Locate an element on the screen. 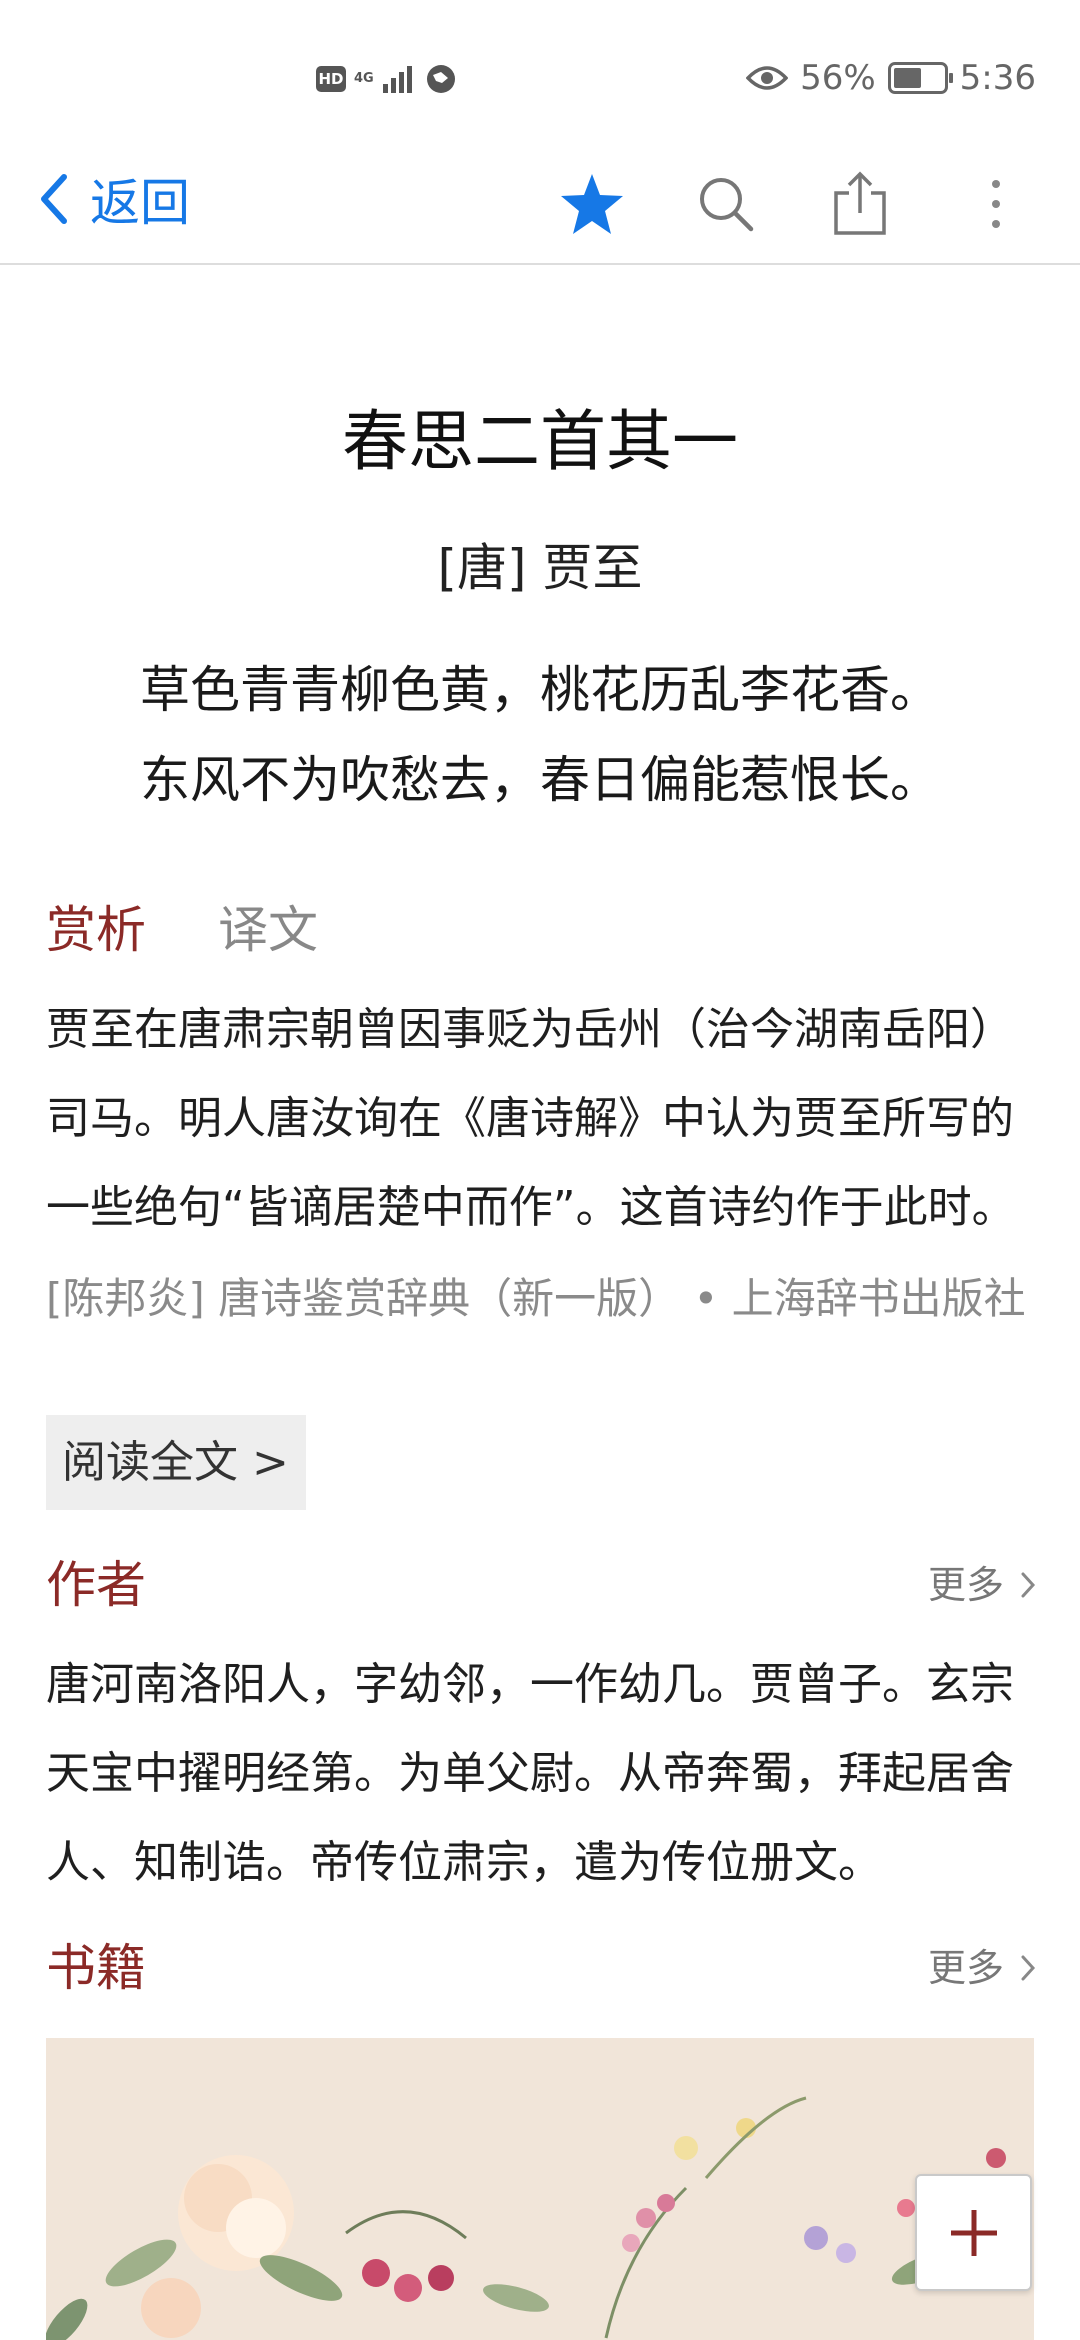  author-section-title: 作者 is located at coordinates (96, 1585).